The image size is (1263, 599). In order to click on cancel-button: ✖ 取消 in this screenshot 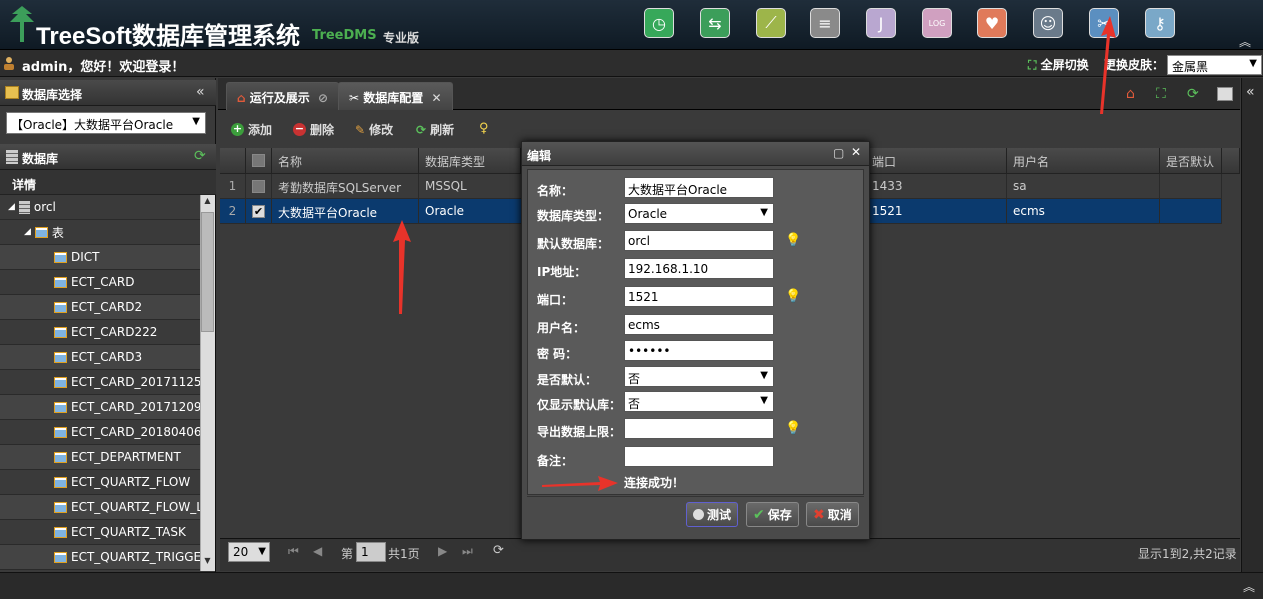, I will do `click(832, 514)`.